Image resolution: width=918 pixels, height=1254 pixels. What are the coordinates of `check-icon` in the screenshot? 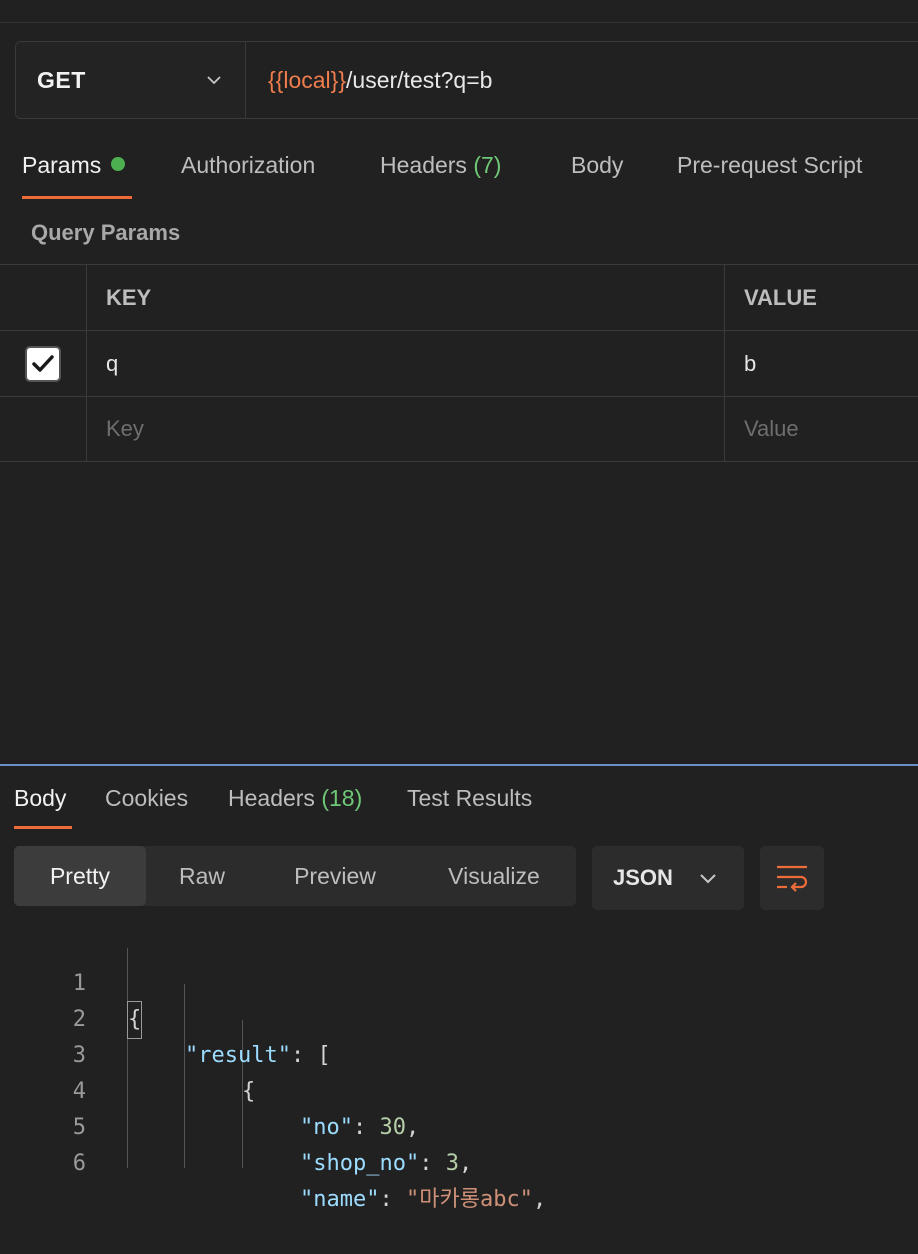 It's located at (43, 363).